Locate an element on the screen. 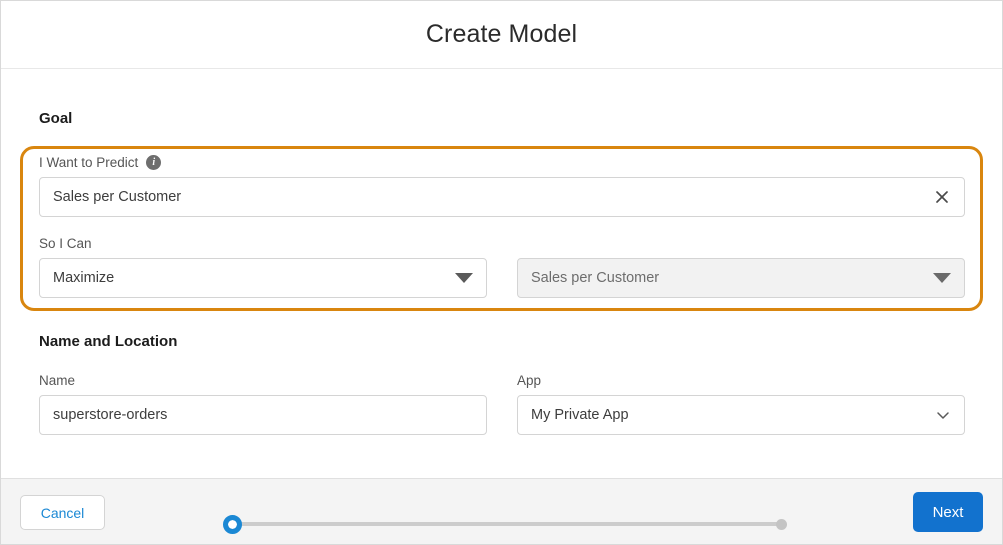 Image resolution: width=1003 pixels, height=545 pixels. so-i-can-label-text: So I Can is located at coordinates (65, 243).